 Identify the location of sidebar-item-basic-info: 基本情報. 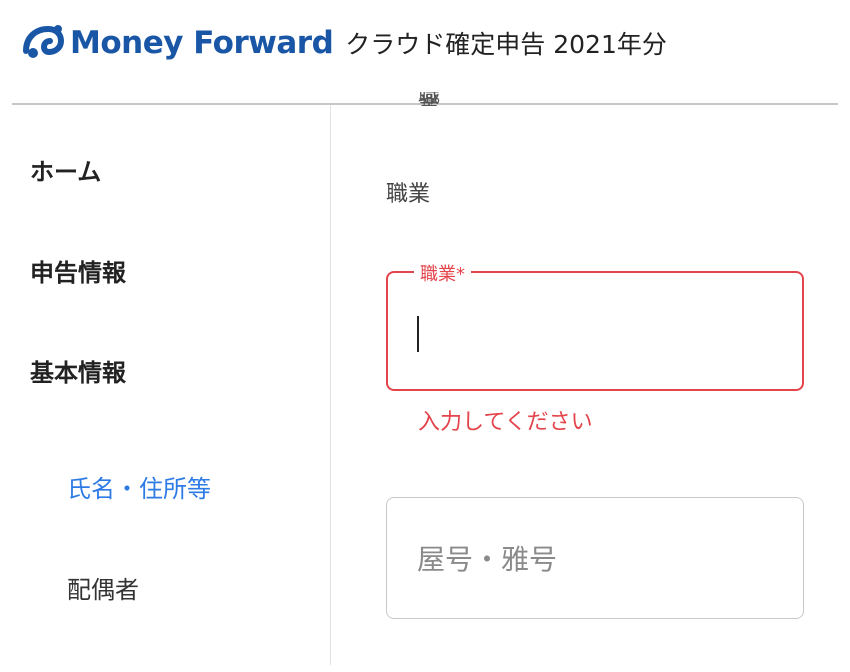
(78, 370).